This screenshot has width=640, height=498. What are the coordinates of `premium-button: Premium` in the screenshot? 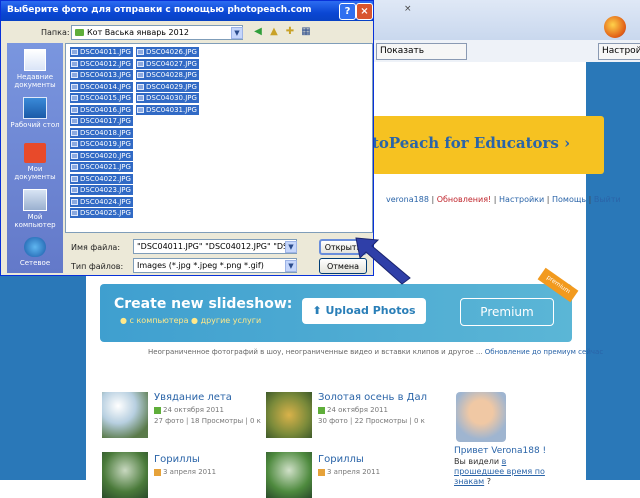 It's located at (507, 312).